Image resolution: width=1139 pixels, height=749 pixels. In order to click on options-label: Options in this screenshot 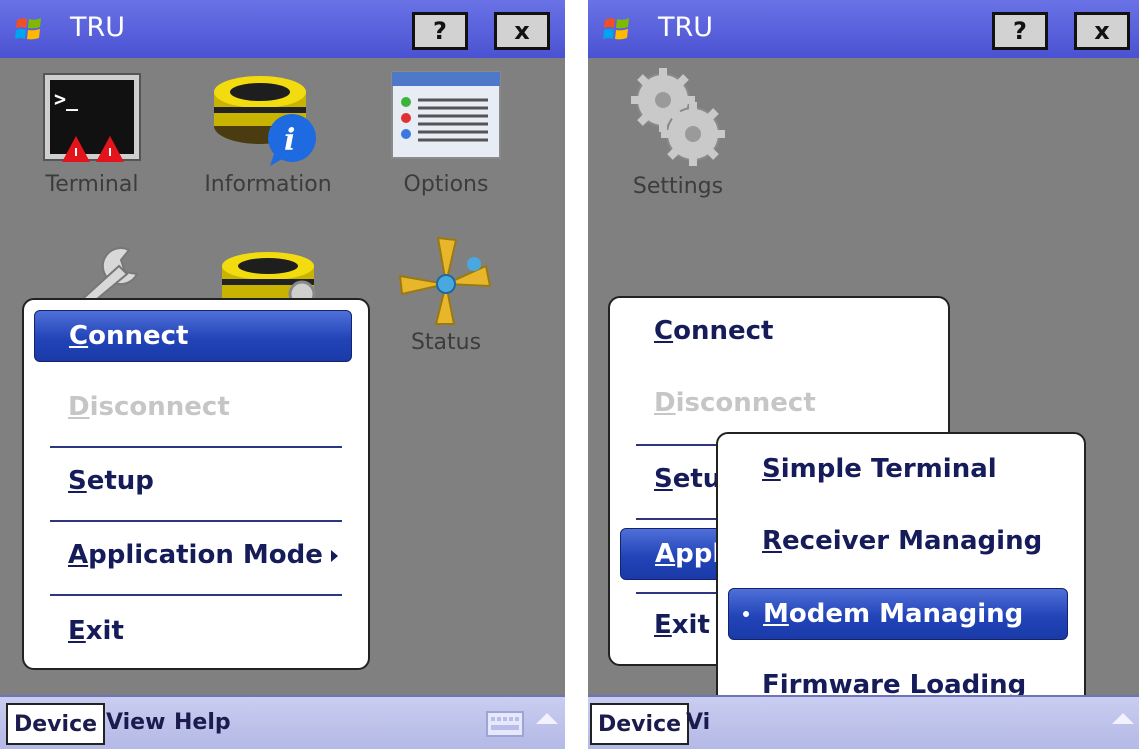, I will do `click(446, 184)`.